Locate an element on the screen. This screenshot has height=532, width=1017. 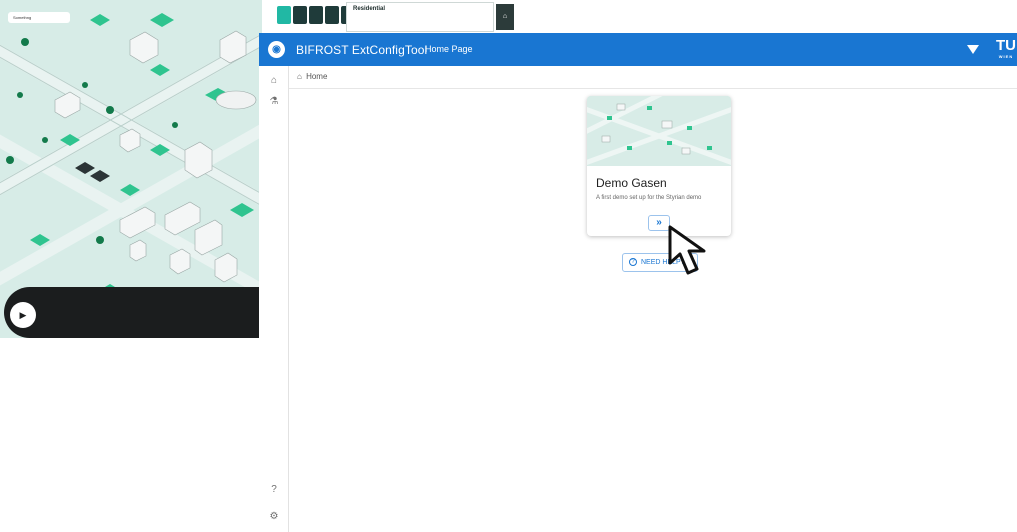
demo-card-image is located at coordinates (659, 131).